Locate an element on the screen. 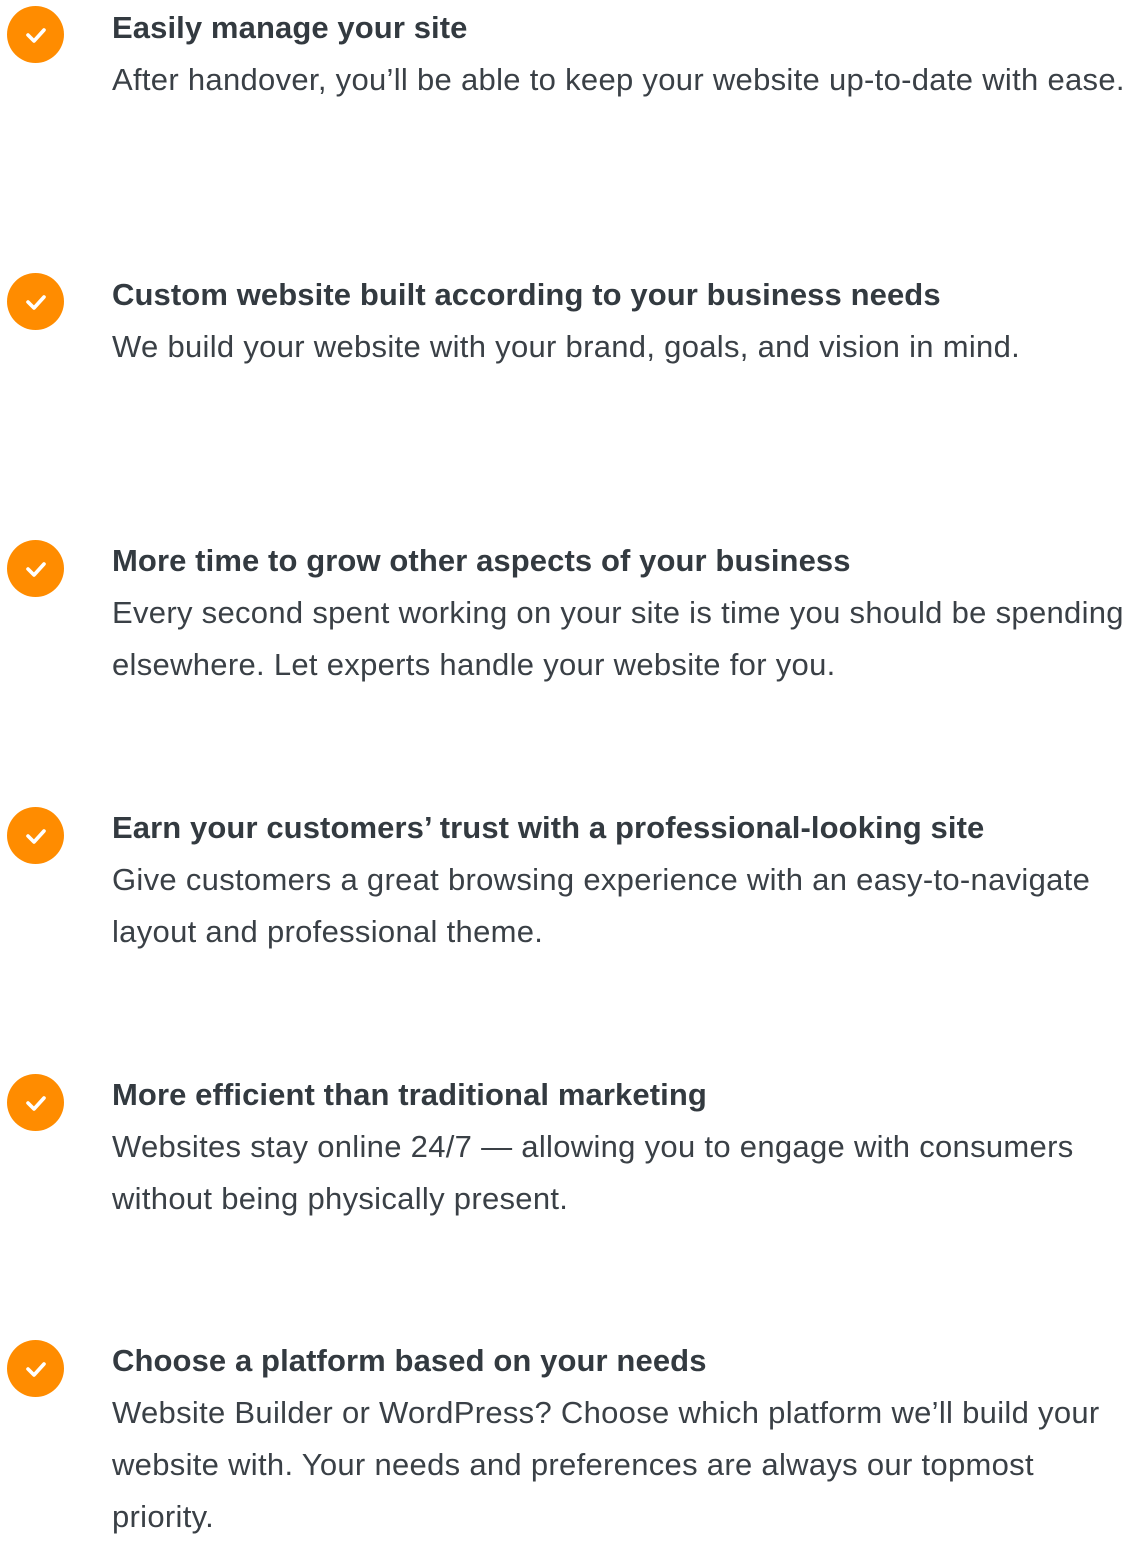  benefit-title: Choose a platform based on your needs is located at coordinates (409, 1360).